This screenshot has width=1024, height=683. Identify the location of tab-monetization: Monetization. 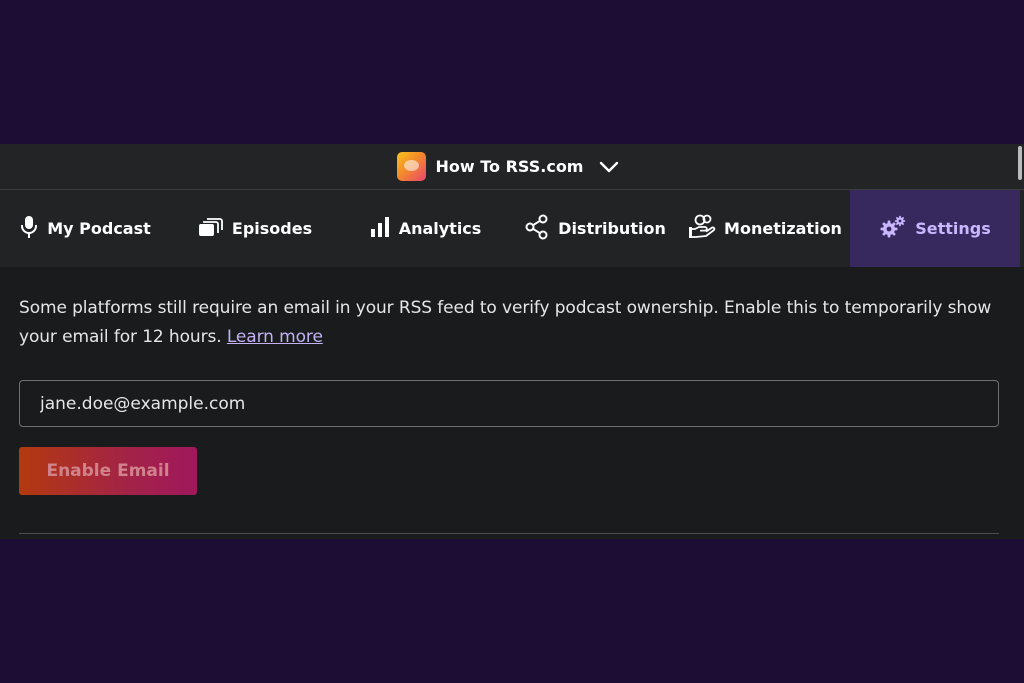
(765, 228).